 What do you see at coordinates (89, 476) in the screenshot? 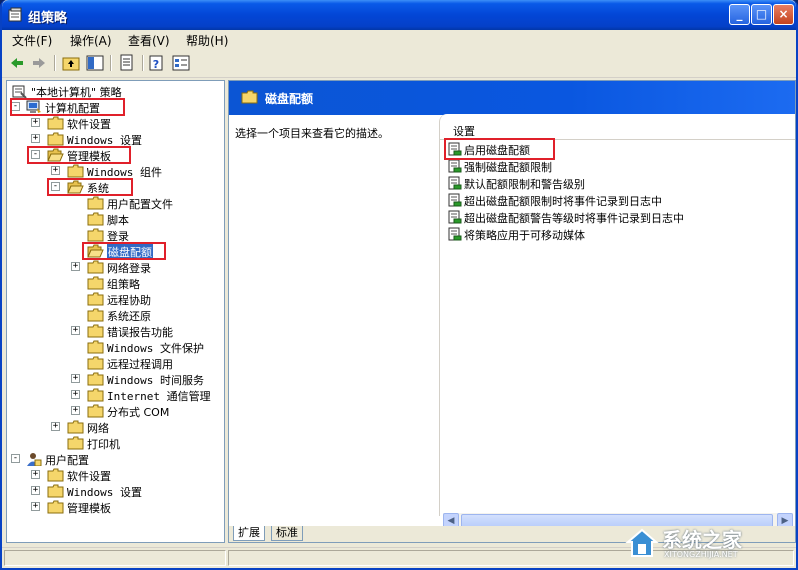
I see `tree-node-label: 软件设置` at bounding box center [89, 476].